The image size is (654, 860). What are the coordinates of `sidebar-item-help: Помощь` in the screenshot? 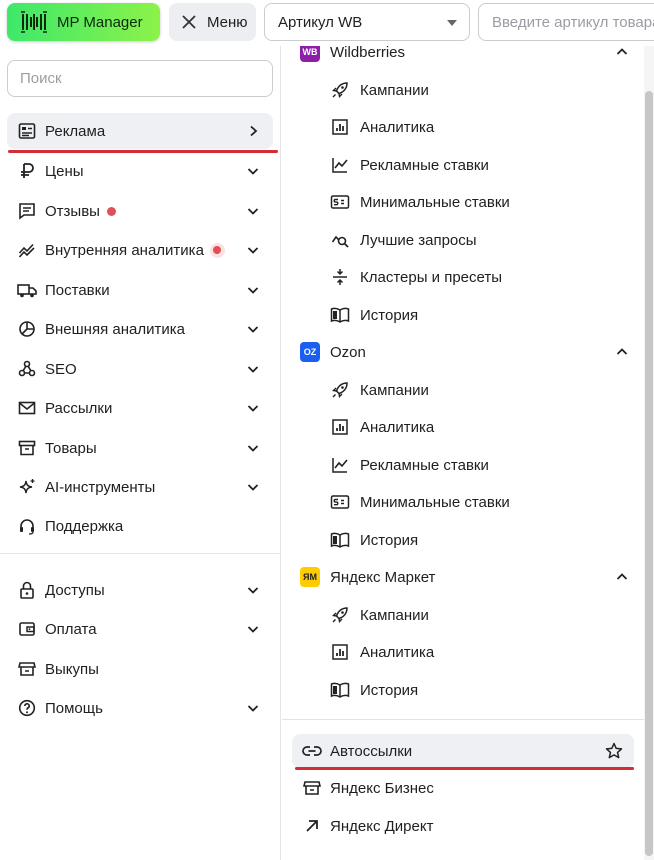 It's located at (140, 708).